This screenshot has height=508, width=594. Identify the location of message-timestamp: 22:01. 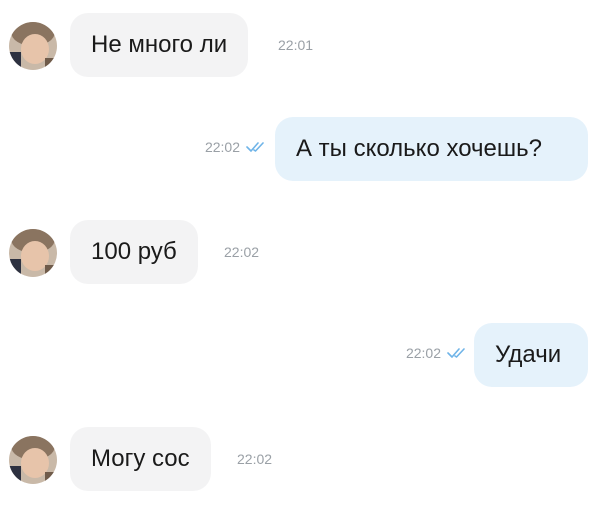
(296, 45).